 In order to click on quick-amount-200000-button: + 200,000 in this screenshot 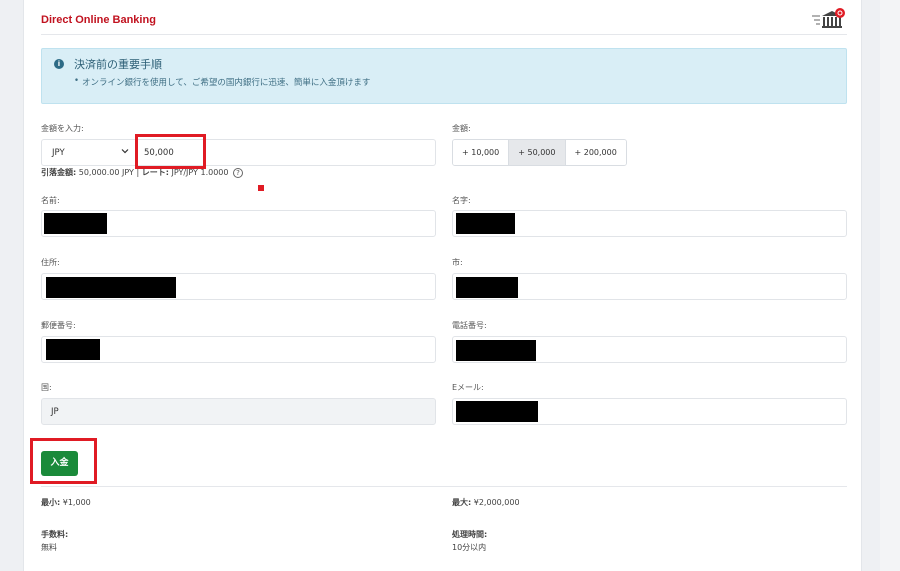, I will do `click(595, 152)`.